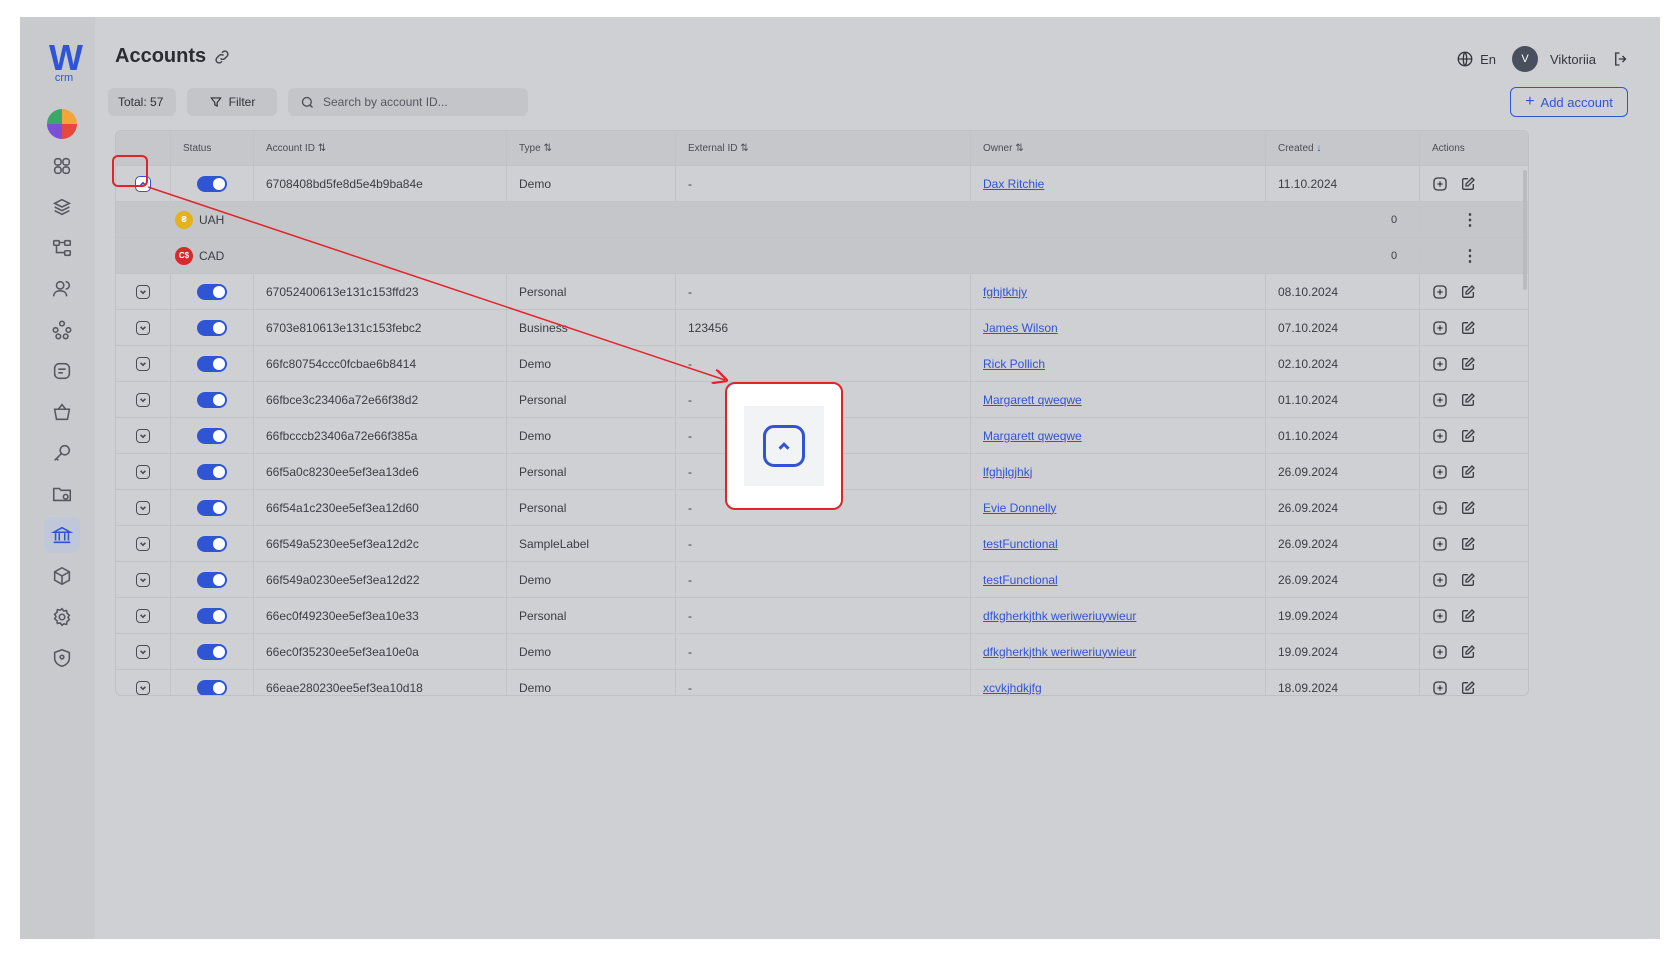 Image resolution: width=1680 pixels, height=963 pixels. What do you see at coordinates (1012, 688) in the screenshot?
I see `owner-link: xcvkjhdkjfg` at bounding box center [1012, 688].